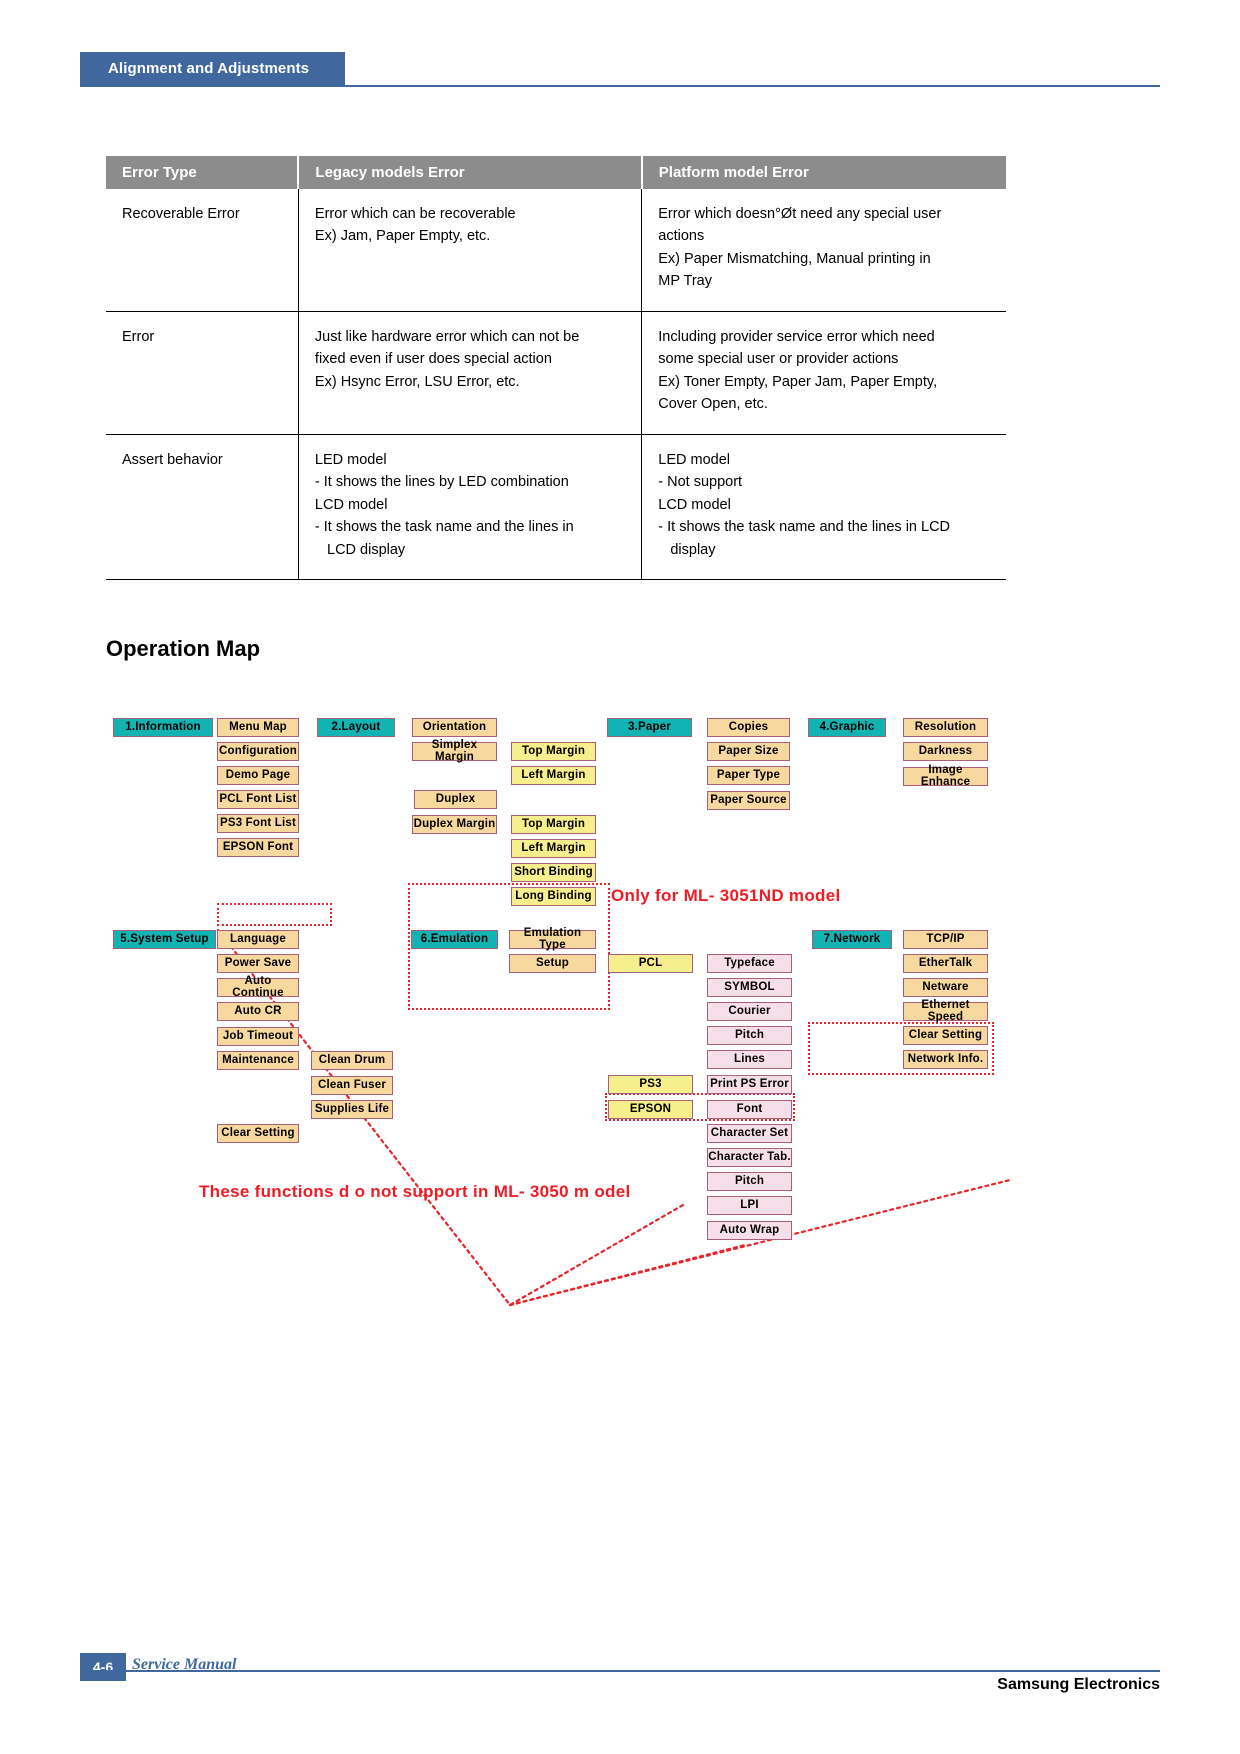  Describe the element at coordinates (798, 381) in the screenshot. I see `text-line: Ex) Toner Empty, Paper Jam, Paper Empty,` at that location.